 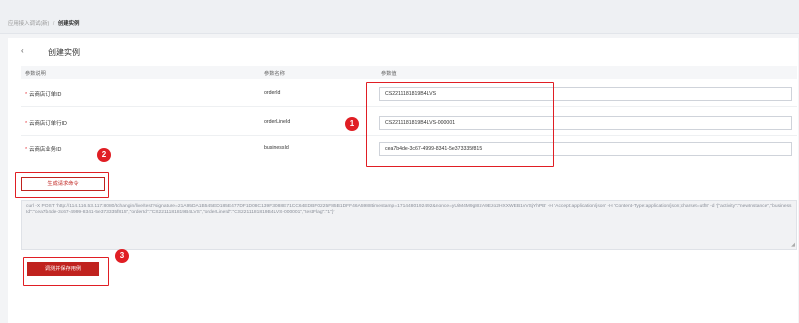 I want to click on column-header-param-name: 参数名称, so click(x=274, y=74).